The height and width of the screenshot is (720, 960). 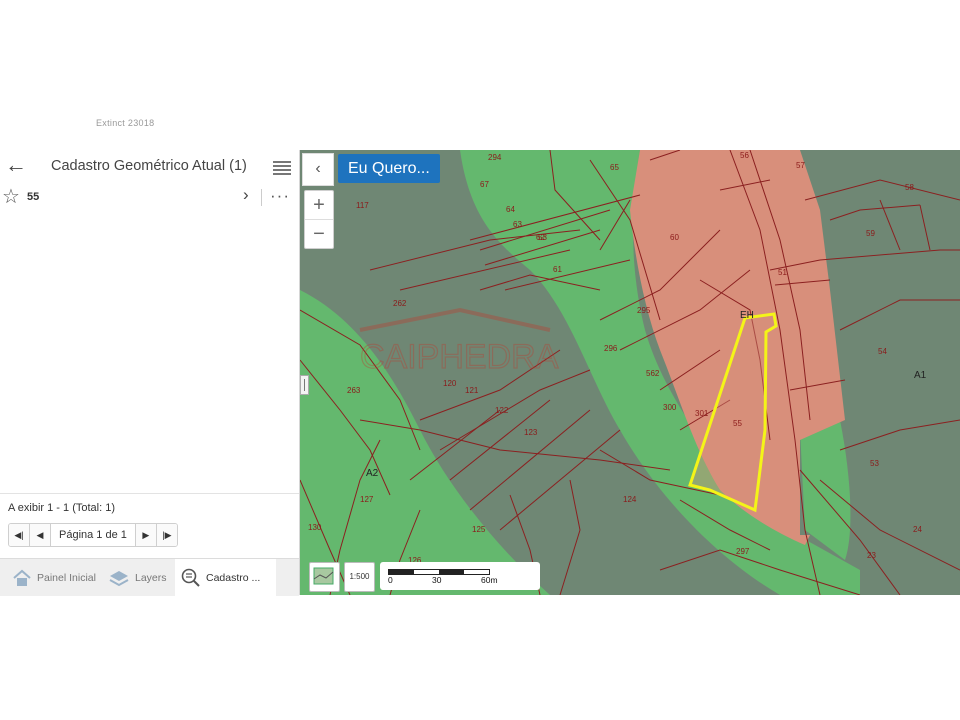 What do you see at coordinates (800, 165) in the screenshot?
I see `parcel-label: 57` at bounding box center [800, 165].